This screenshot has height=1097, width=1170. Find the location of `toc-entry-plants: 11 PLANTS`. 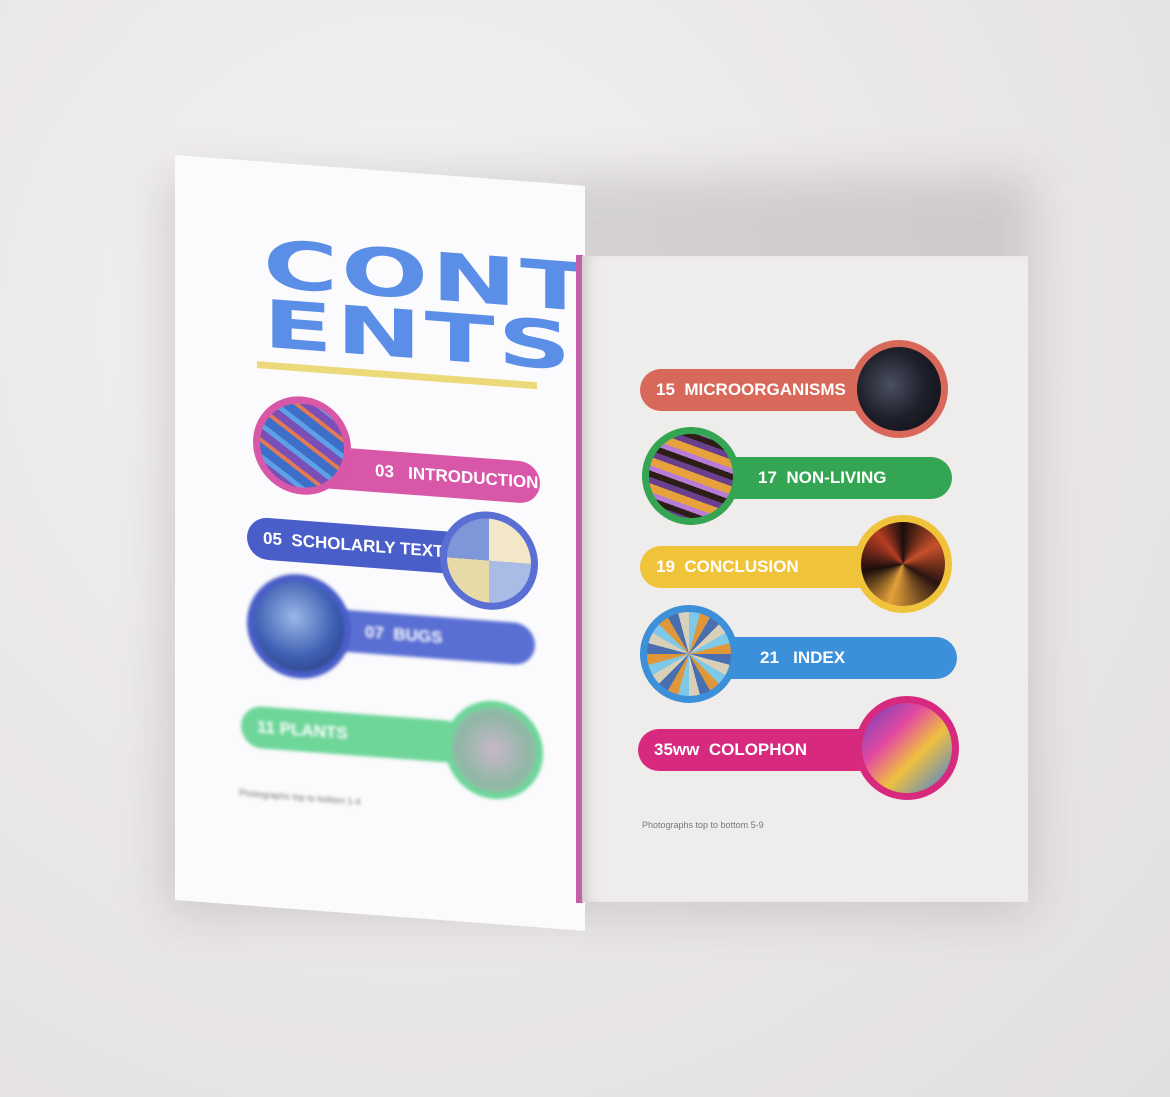

toc-entry-plants: 11 PLANTS is located at coordinates (353, 734).